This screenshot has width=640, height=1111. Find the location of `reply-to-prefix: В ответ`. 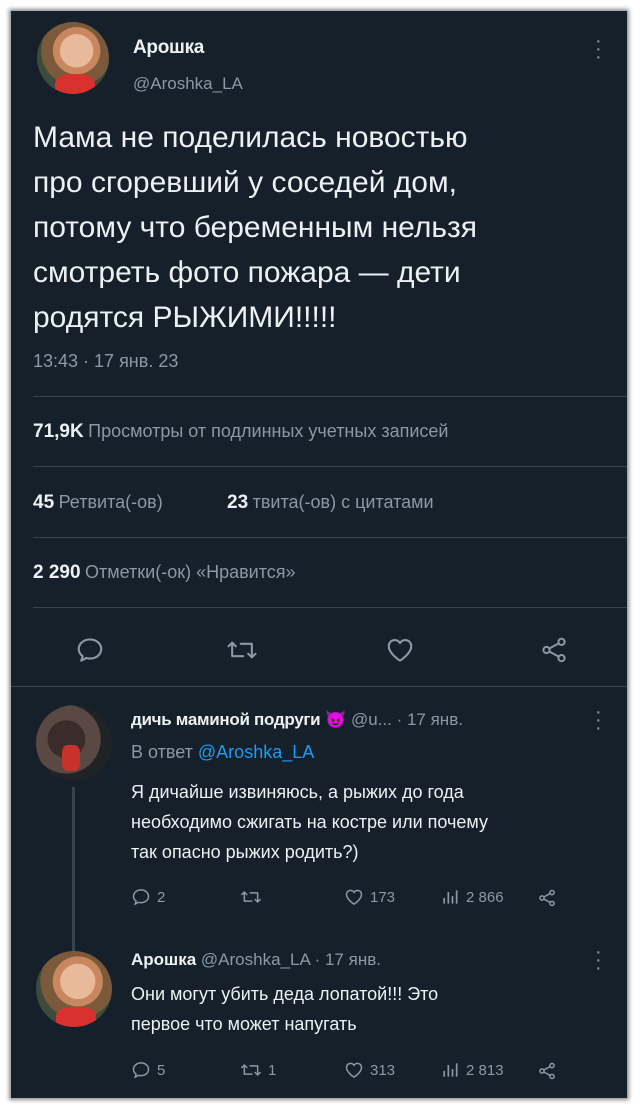

reply-to-prefix: В ответ is located at coordinates (162, 752).